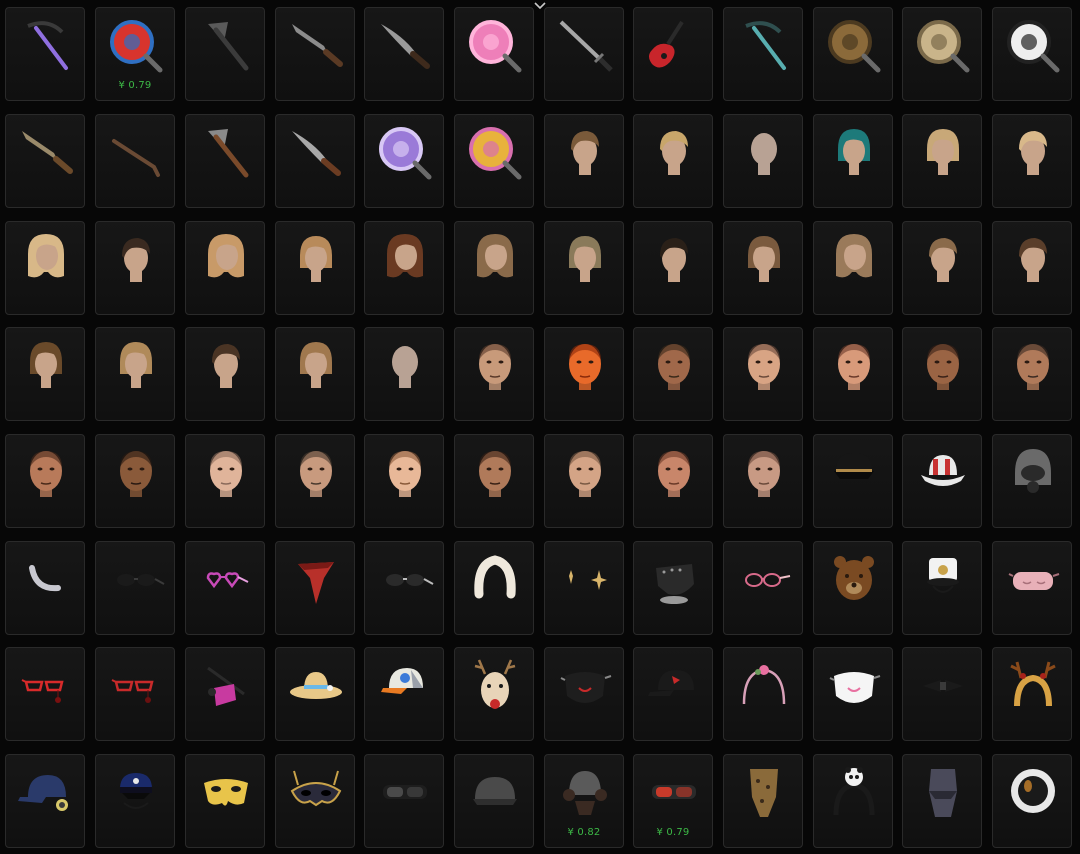 This screenshot has height=854, width=1080. I want to click on pink-sleep-mask-icon, so click(1034, 581).